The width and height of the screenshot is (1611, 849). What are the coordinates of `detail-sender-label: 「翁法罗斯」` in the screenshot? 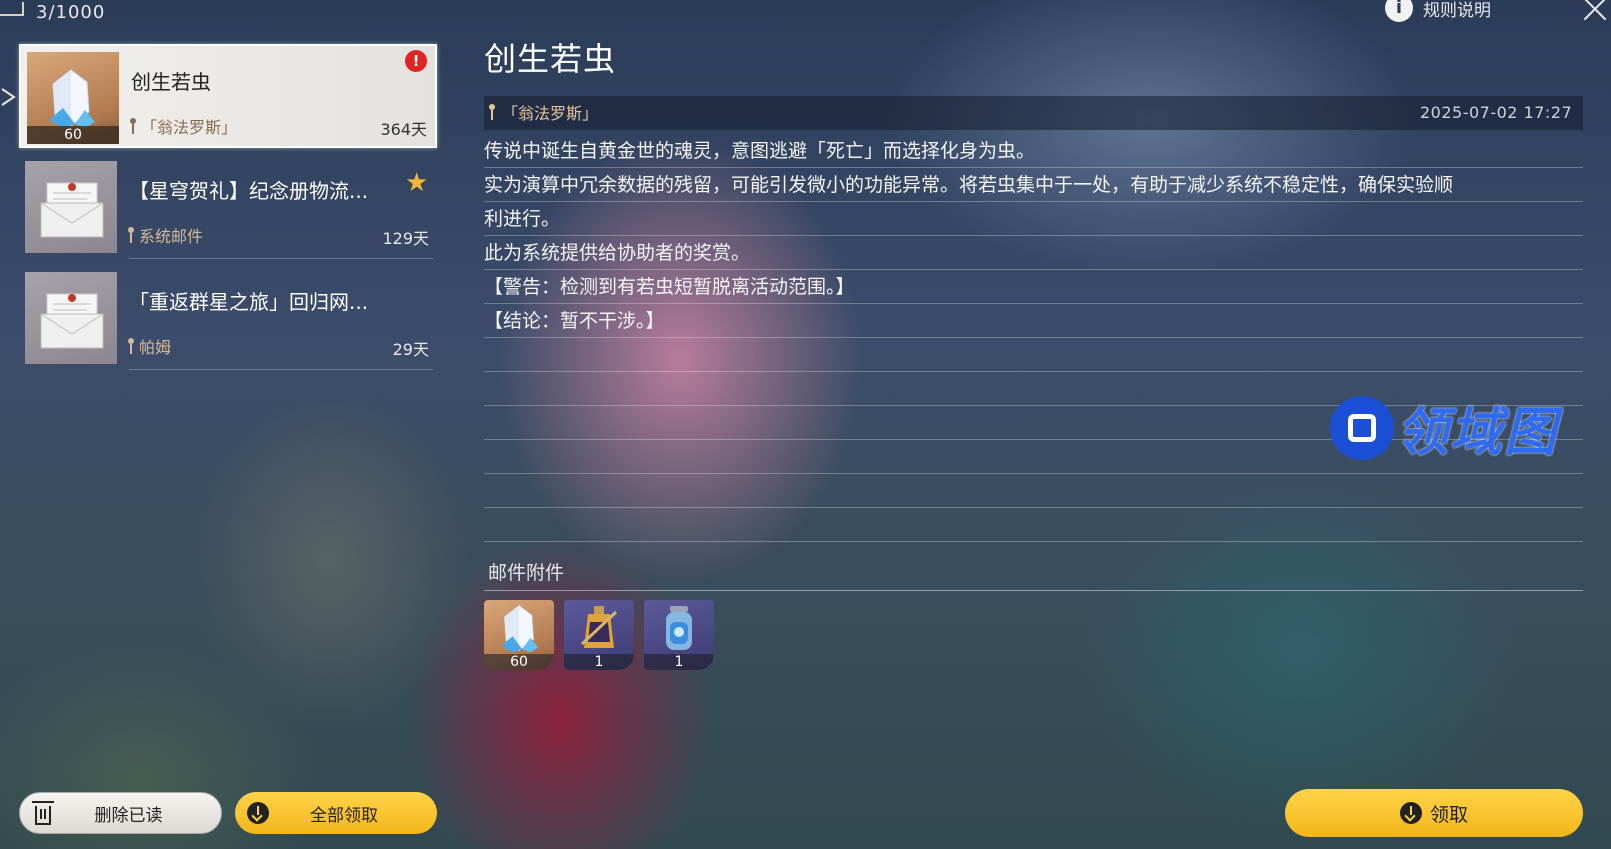 It's located at (550, 113).